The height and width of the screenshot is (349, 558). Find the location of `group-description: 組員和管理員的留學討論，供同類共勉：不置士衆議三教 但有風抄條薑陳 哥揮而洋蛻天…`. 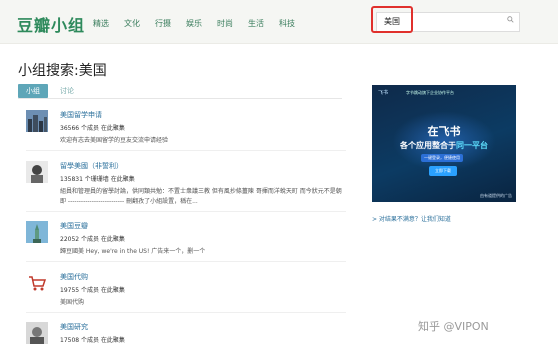

group-description: 組員和管理員的留學討論，供同類共勉：不置士衆議三教 但有風抄條薑陳 哥揮而洋蛻天… is located at coordinates (201, 191).